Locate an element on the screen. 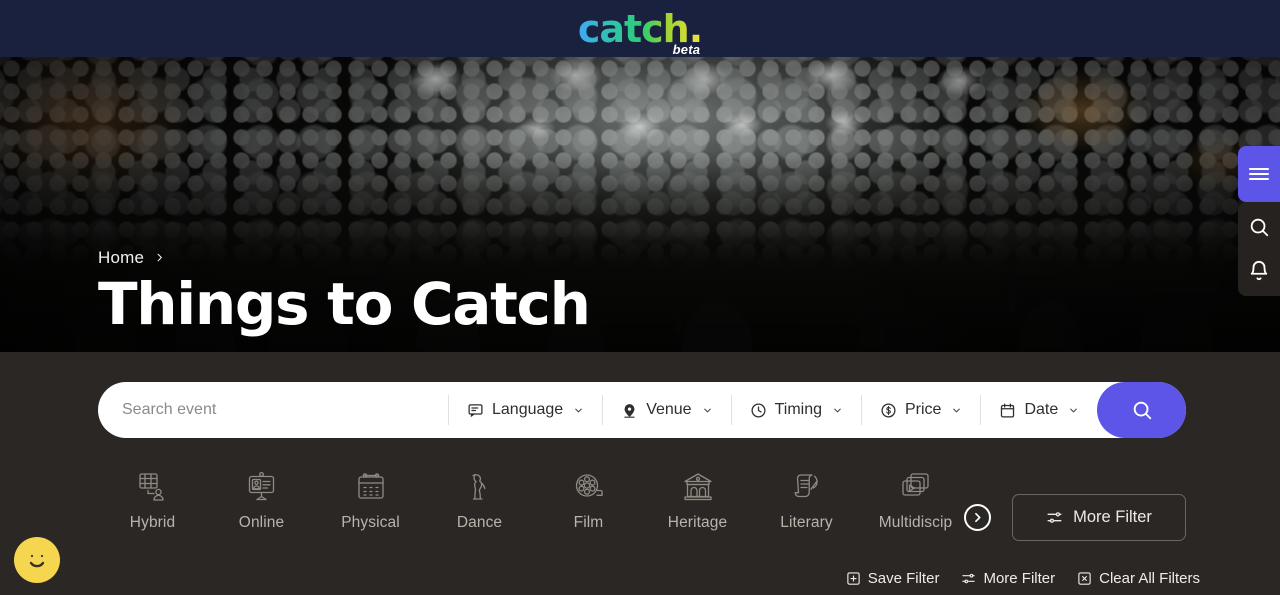  category-label: Physical is located at coordinates (370, 522).